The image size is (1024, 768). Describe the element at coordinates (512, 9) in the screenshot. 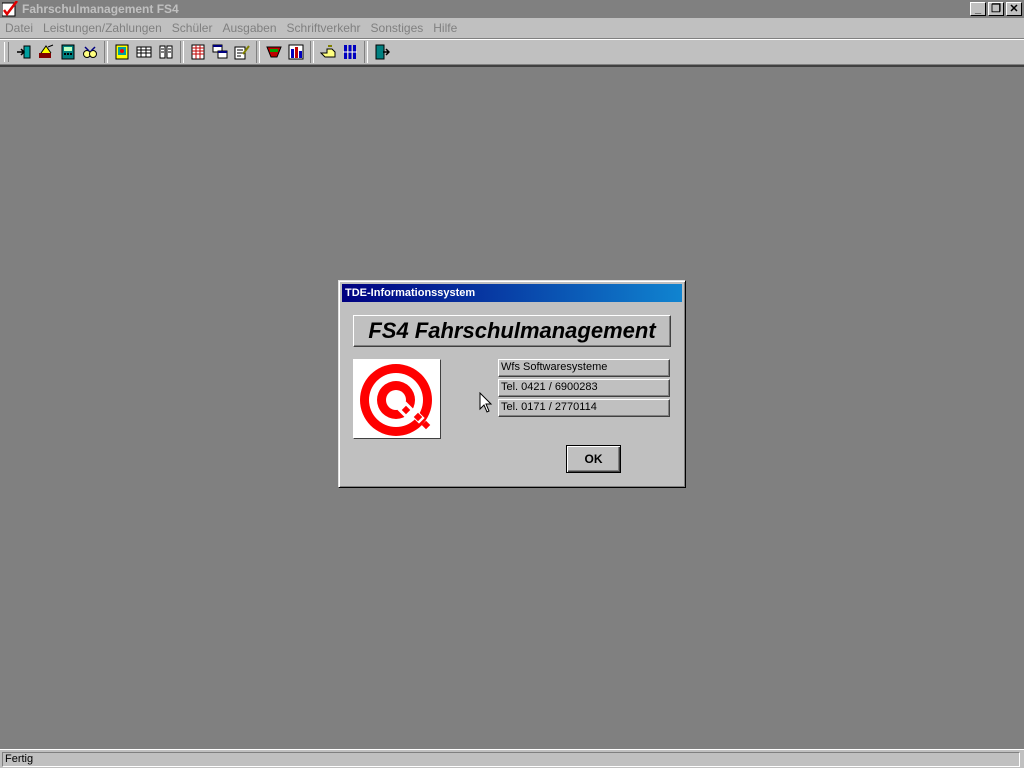

I see `window-titlebar: Fahrschulmanagement FS4 _ ❐ ✕` at that location.